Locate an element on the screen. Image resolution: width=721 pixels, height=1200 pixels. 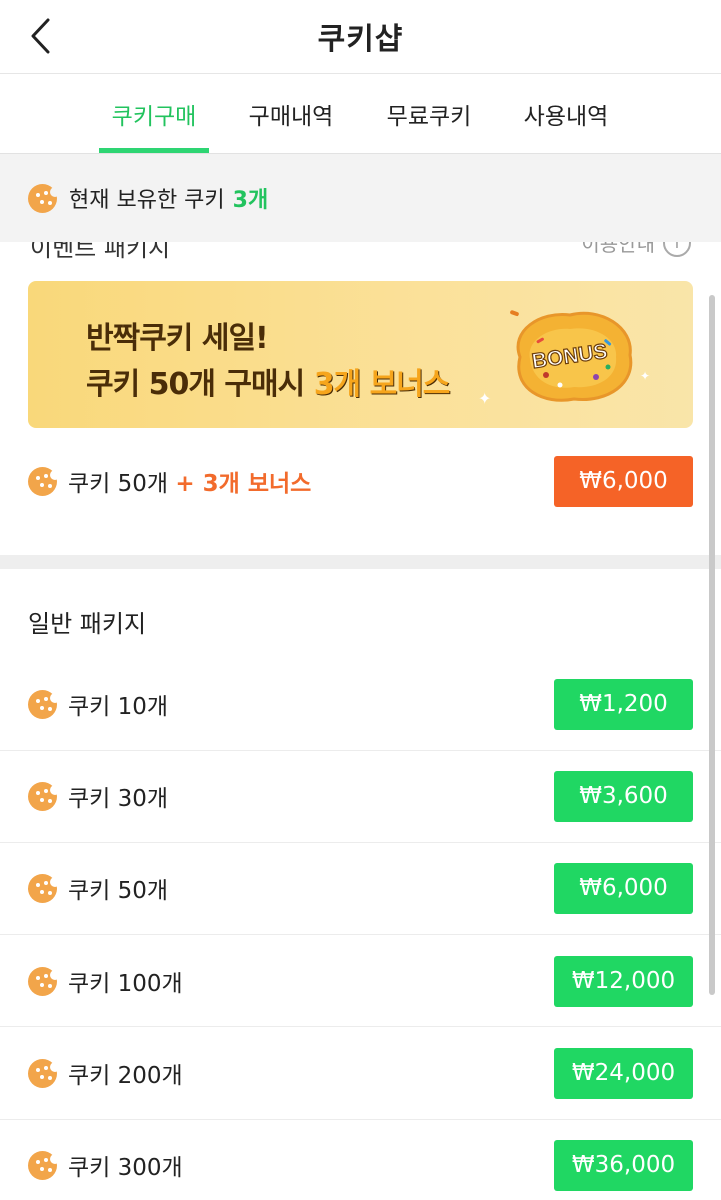
usage-guide-link: 이용안내 i is located at coordinates (636, 249).